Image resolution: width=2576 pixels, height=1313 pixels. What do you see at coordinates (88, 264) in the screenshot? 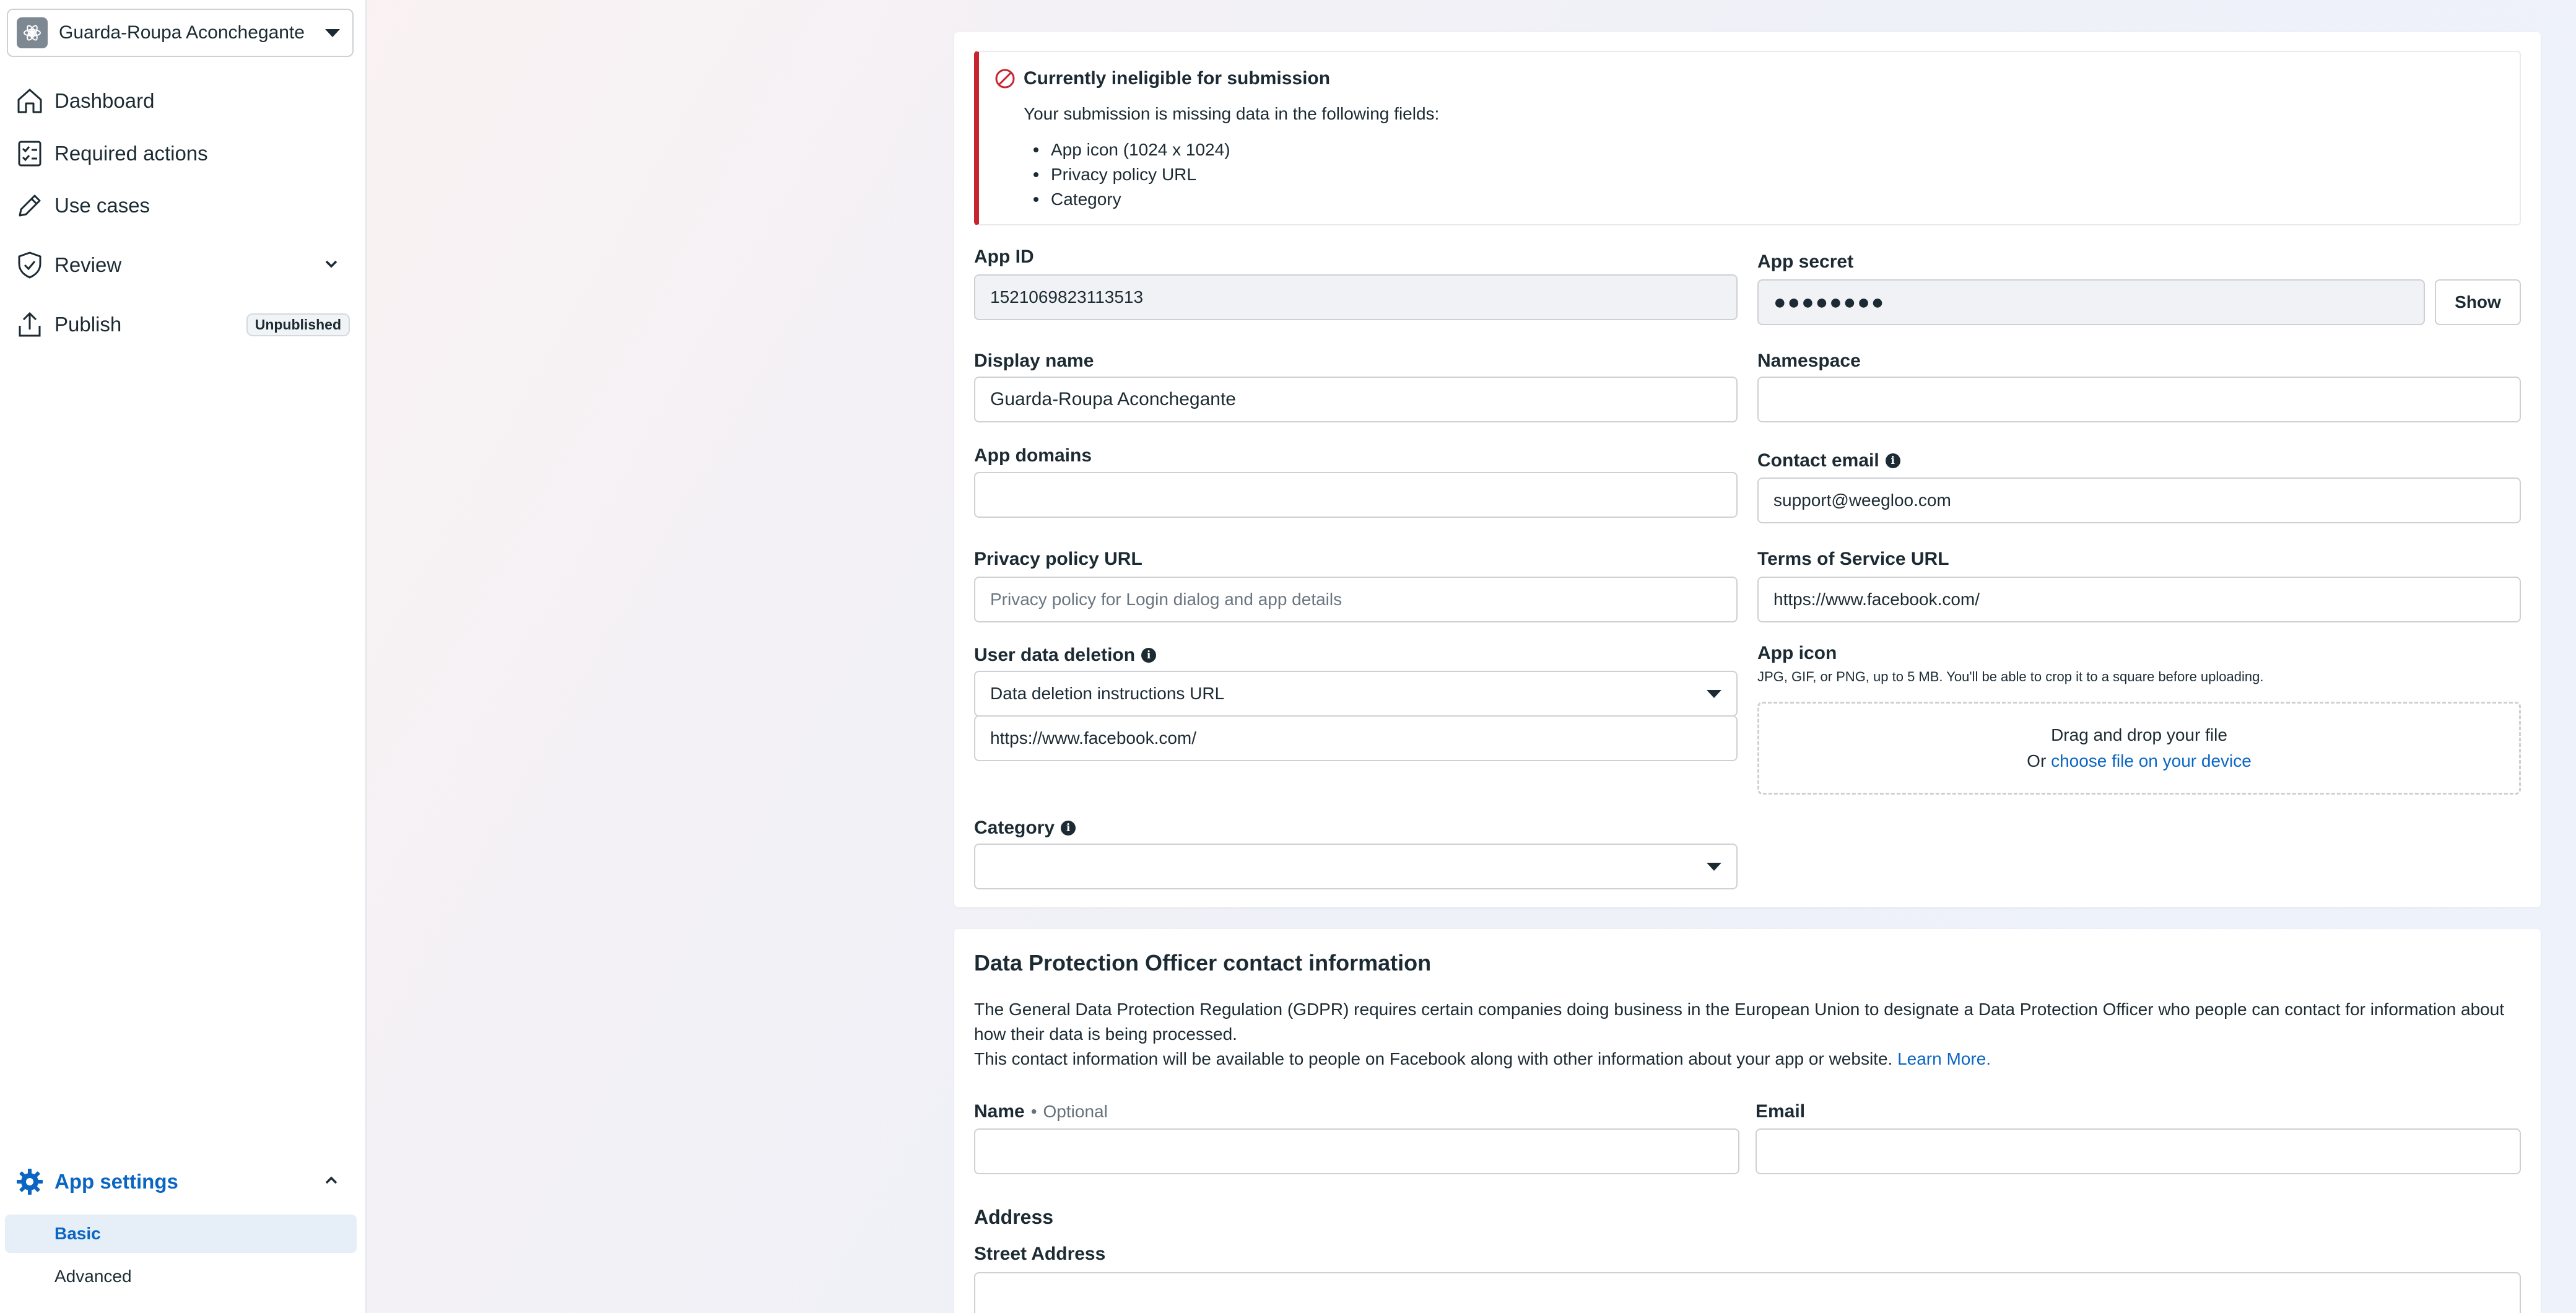
I see `sidebar-item-label: Review` at bounding box center [88, 264].